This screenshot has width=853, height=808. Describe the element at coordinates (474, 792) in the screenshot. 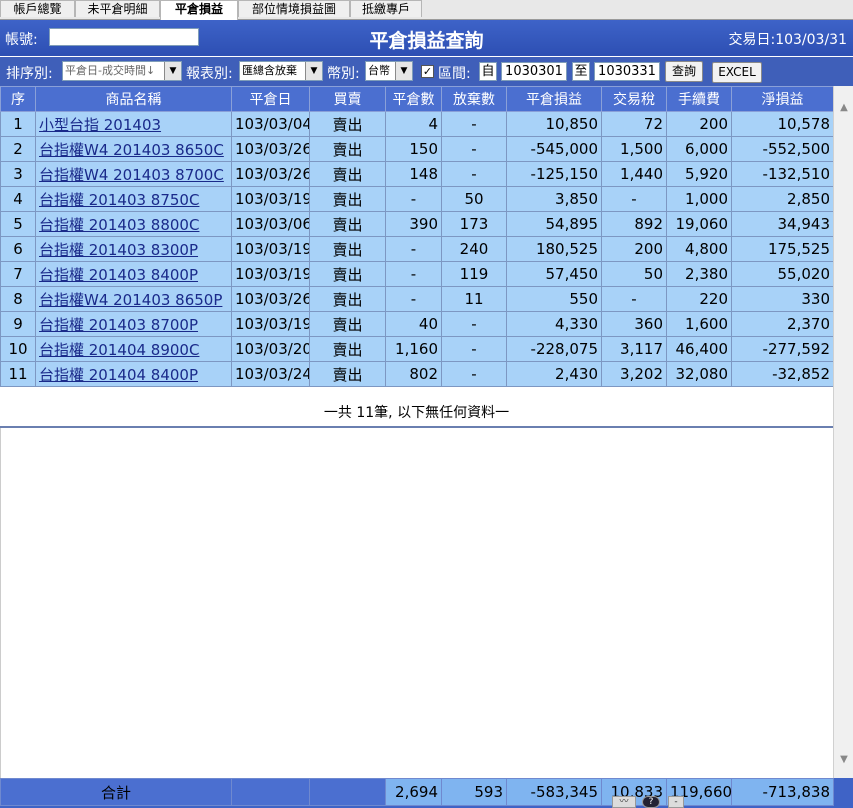

I see `totals-abandon-qty: 593` at that location.